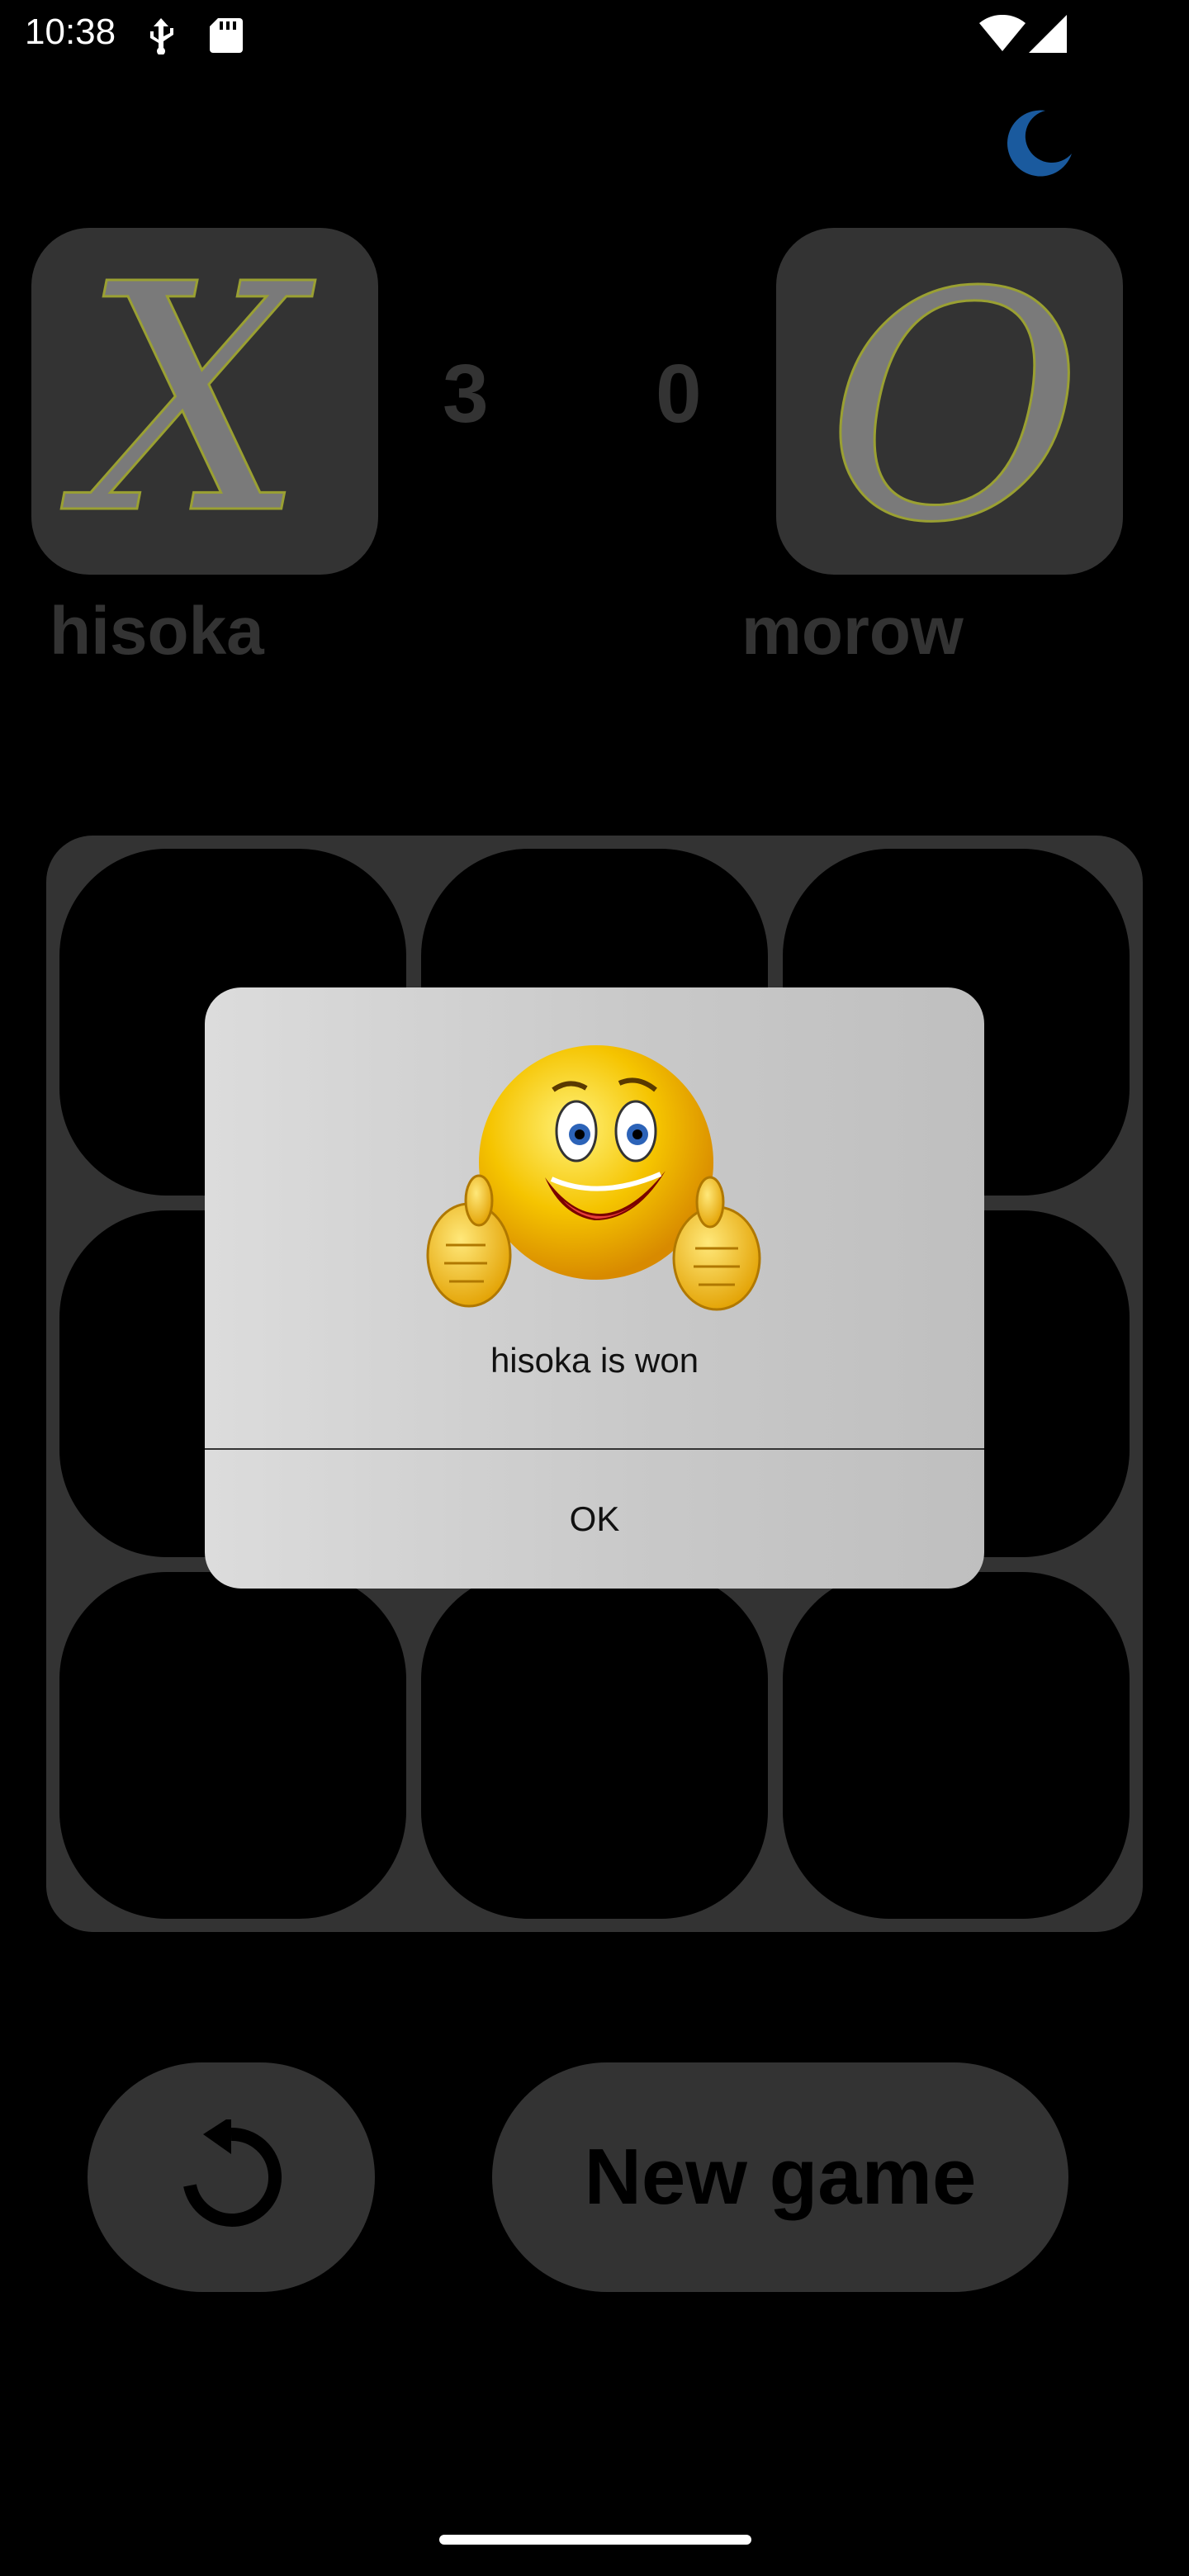 This screenshot has height=2576, width=1189. What do you see at coordinates (594, 1519) in the screenshot?
I see `dialog-ok-button: OK` at bounding box center [594, 1519].